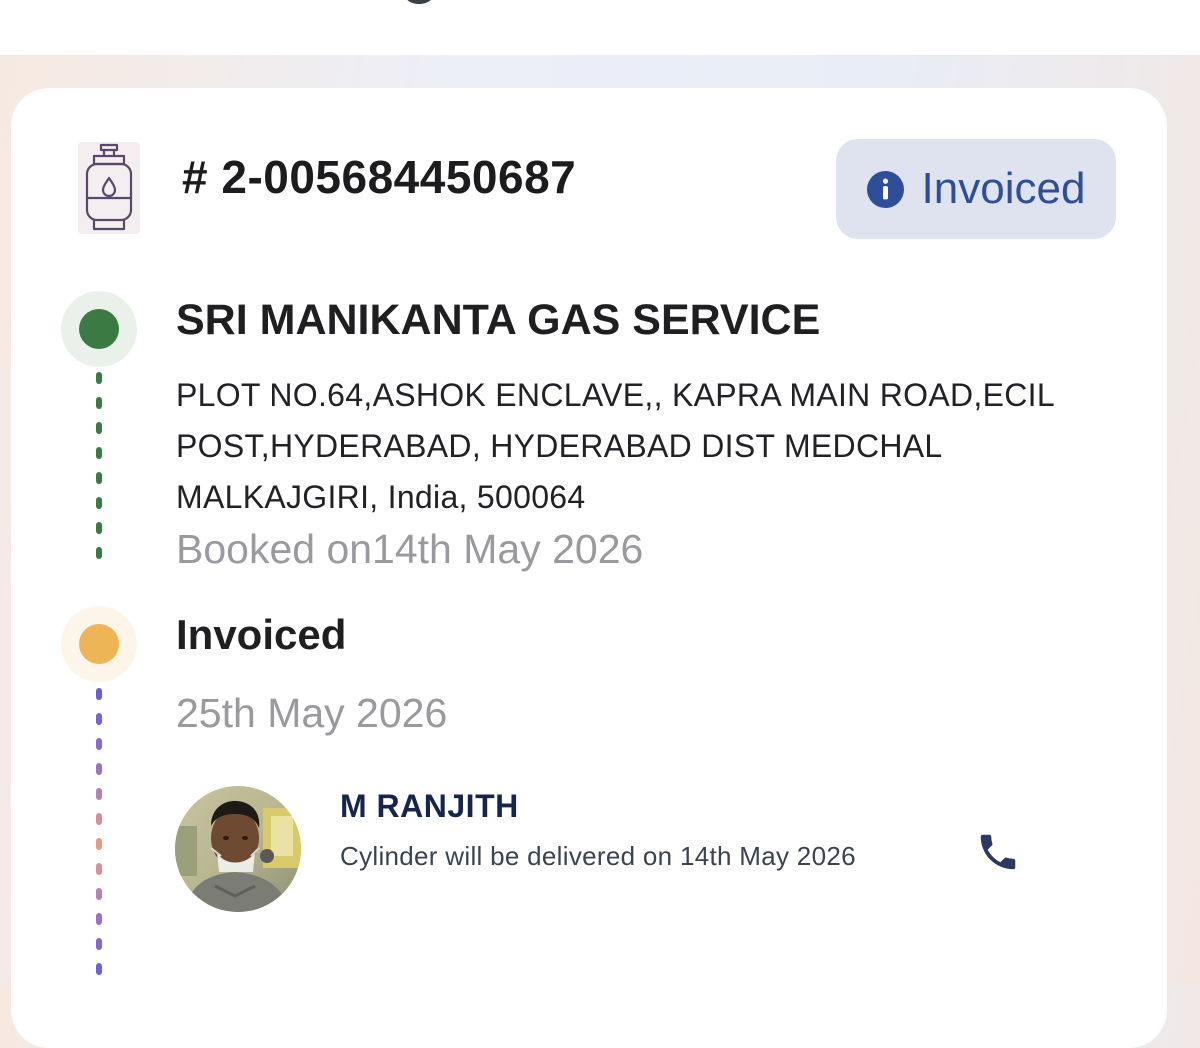  What do you see at coordinates (312, 713) in the screenshot?
I see `invoiced-date: 25th May 2026` at bounding box center [312, 713].